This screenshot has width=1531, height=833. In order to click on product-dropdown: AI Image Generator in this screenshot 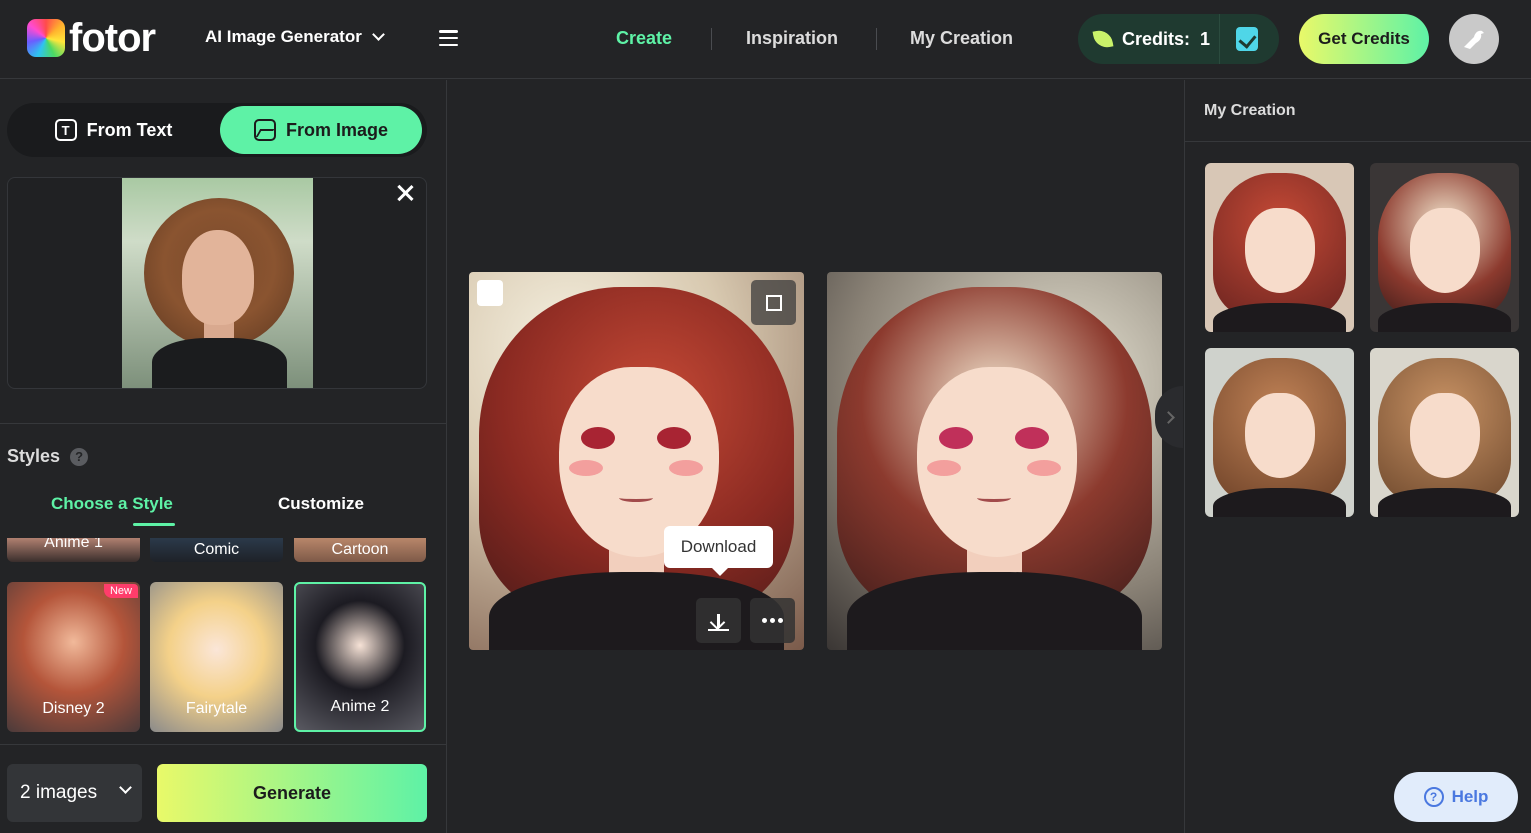, I will do `click(295, 37)`.